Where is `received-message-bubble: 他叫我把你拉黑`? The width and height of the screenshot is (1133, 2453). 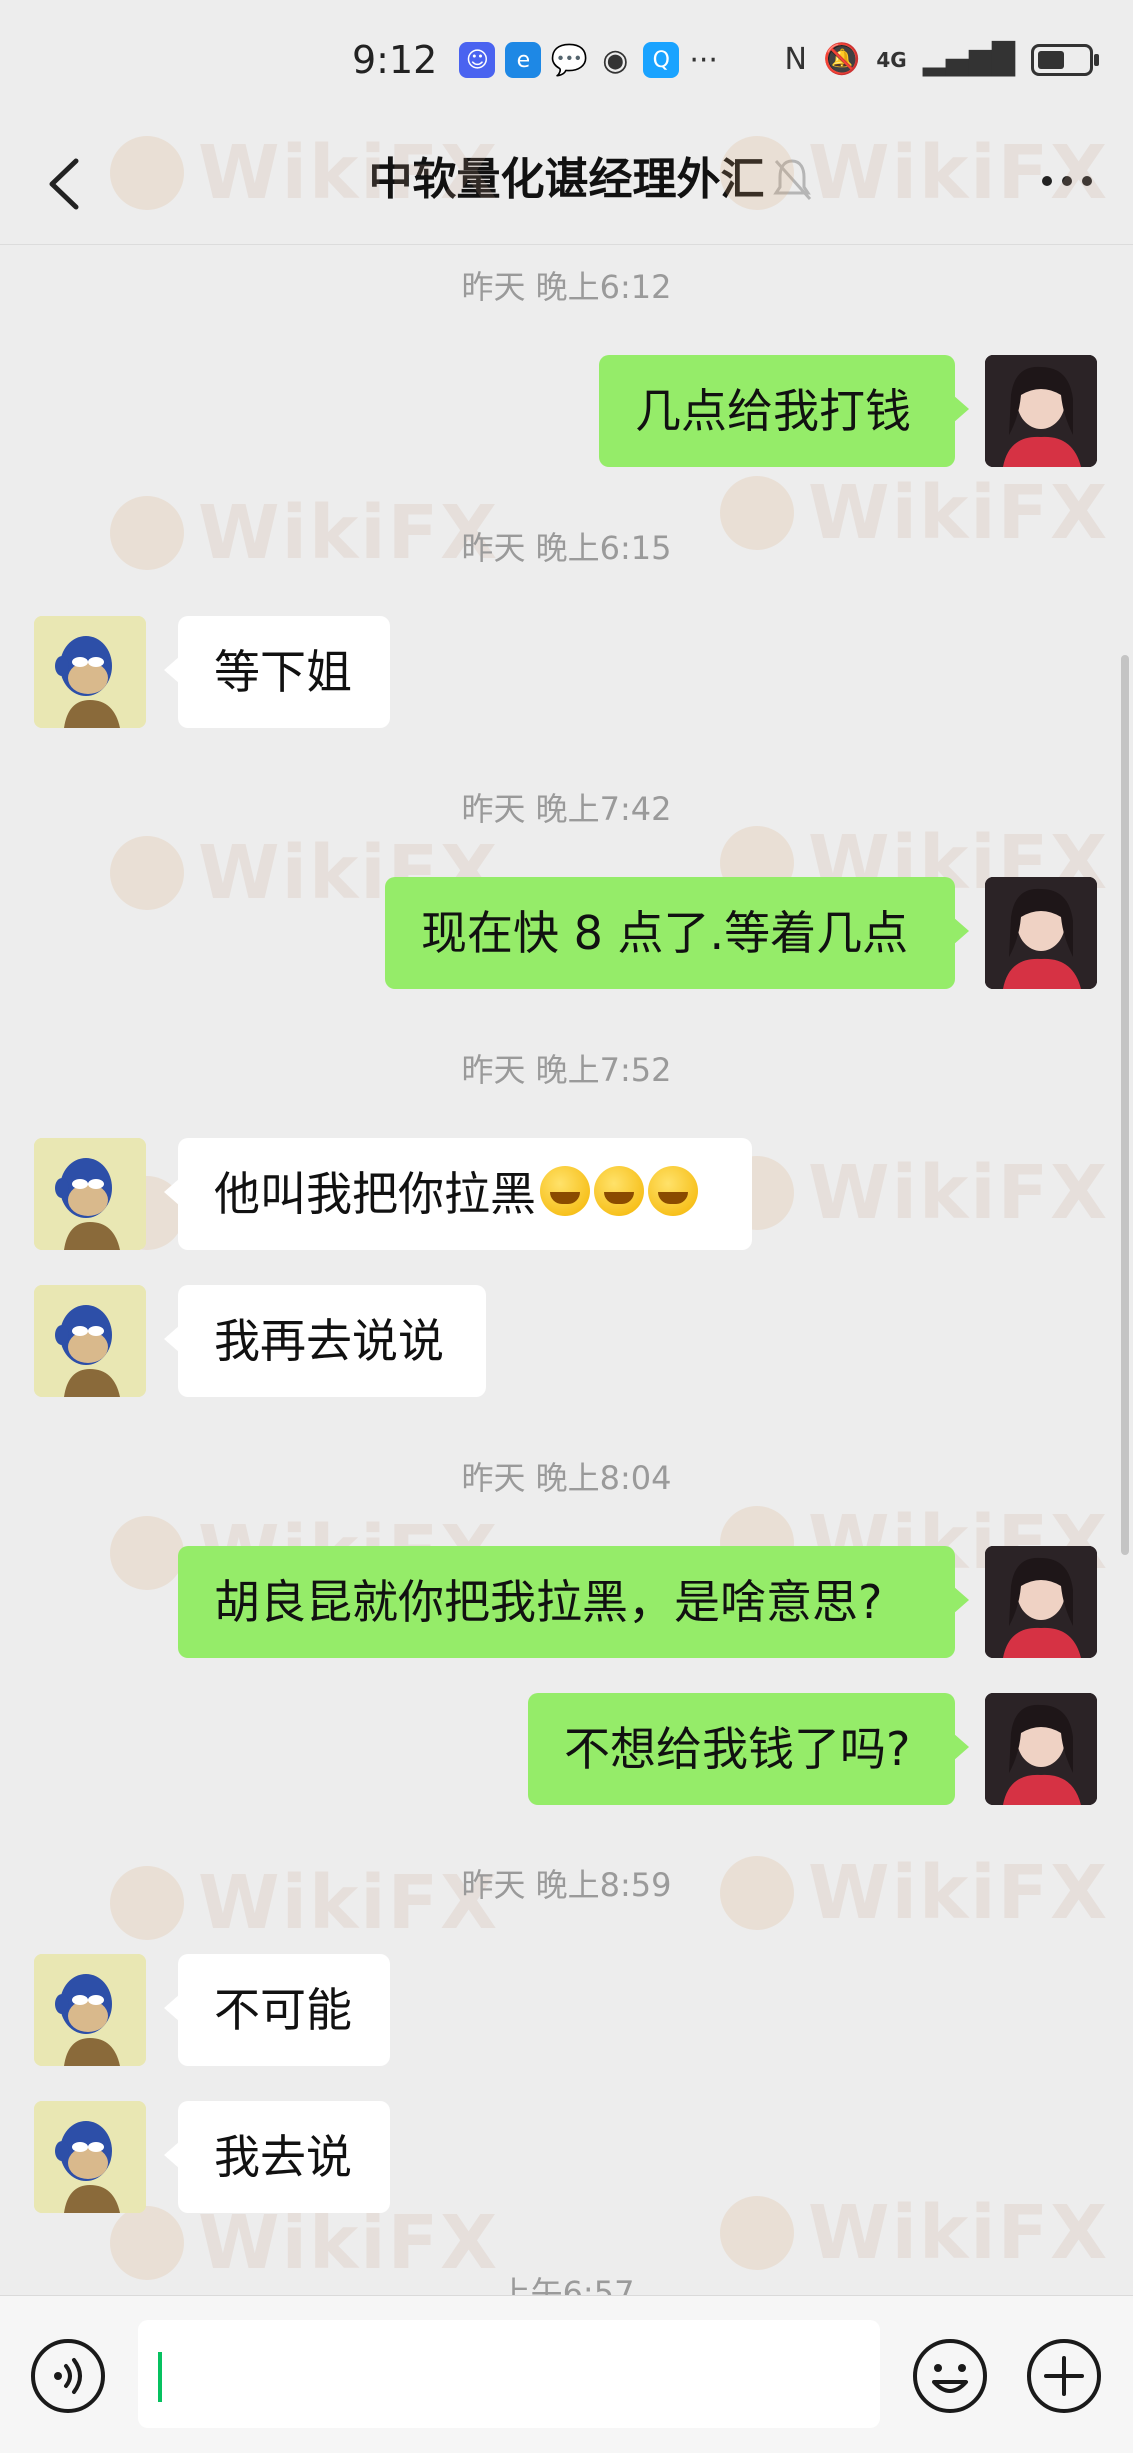
received-message-bubble: 他叫我把你拉黑 is located at coordinates (458, 1194).